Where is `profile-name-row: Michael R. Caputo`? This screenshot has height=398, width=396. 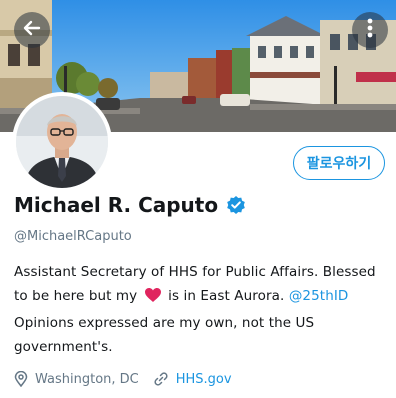 profile-name-row: Michael R. Caputo is located at coordinates (130, 205).